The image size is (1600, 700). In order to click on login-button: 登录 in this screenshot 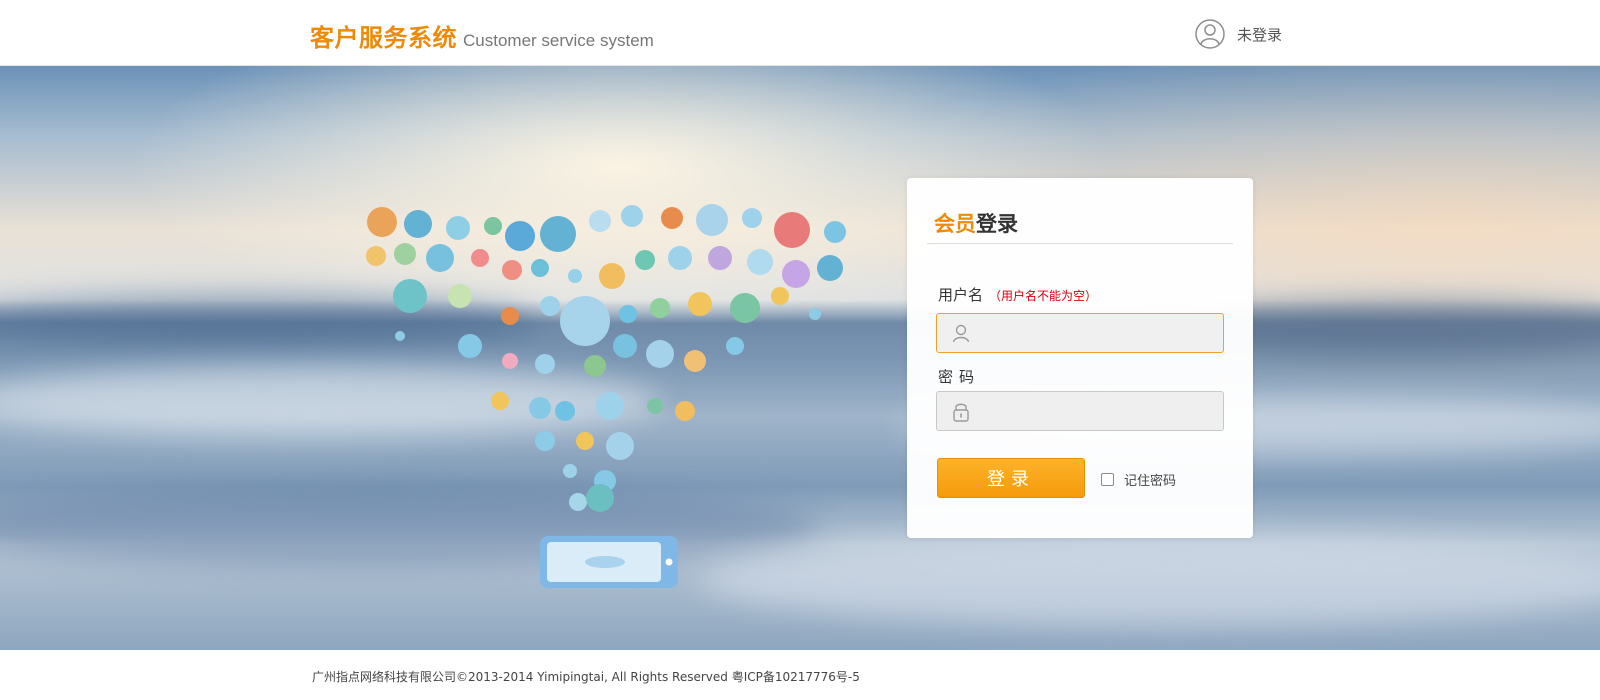, I will do `click(1011, 478)`.